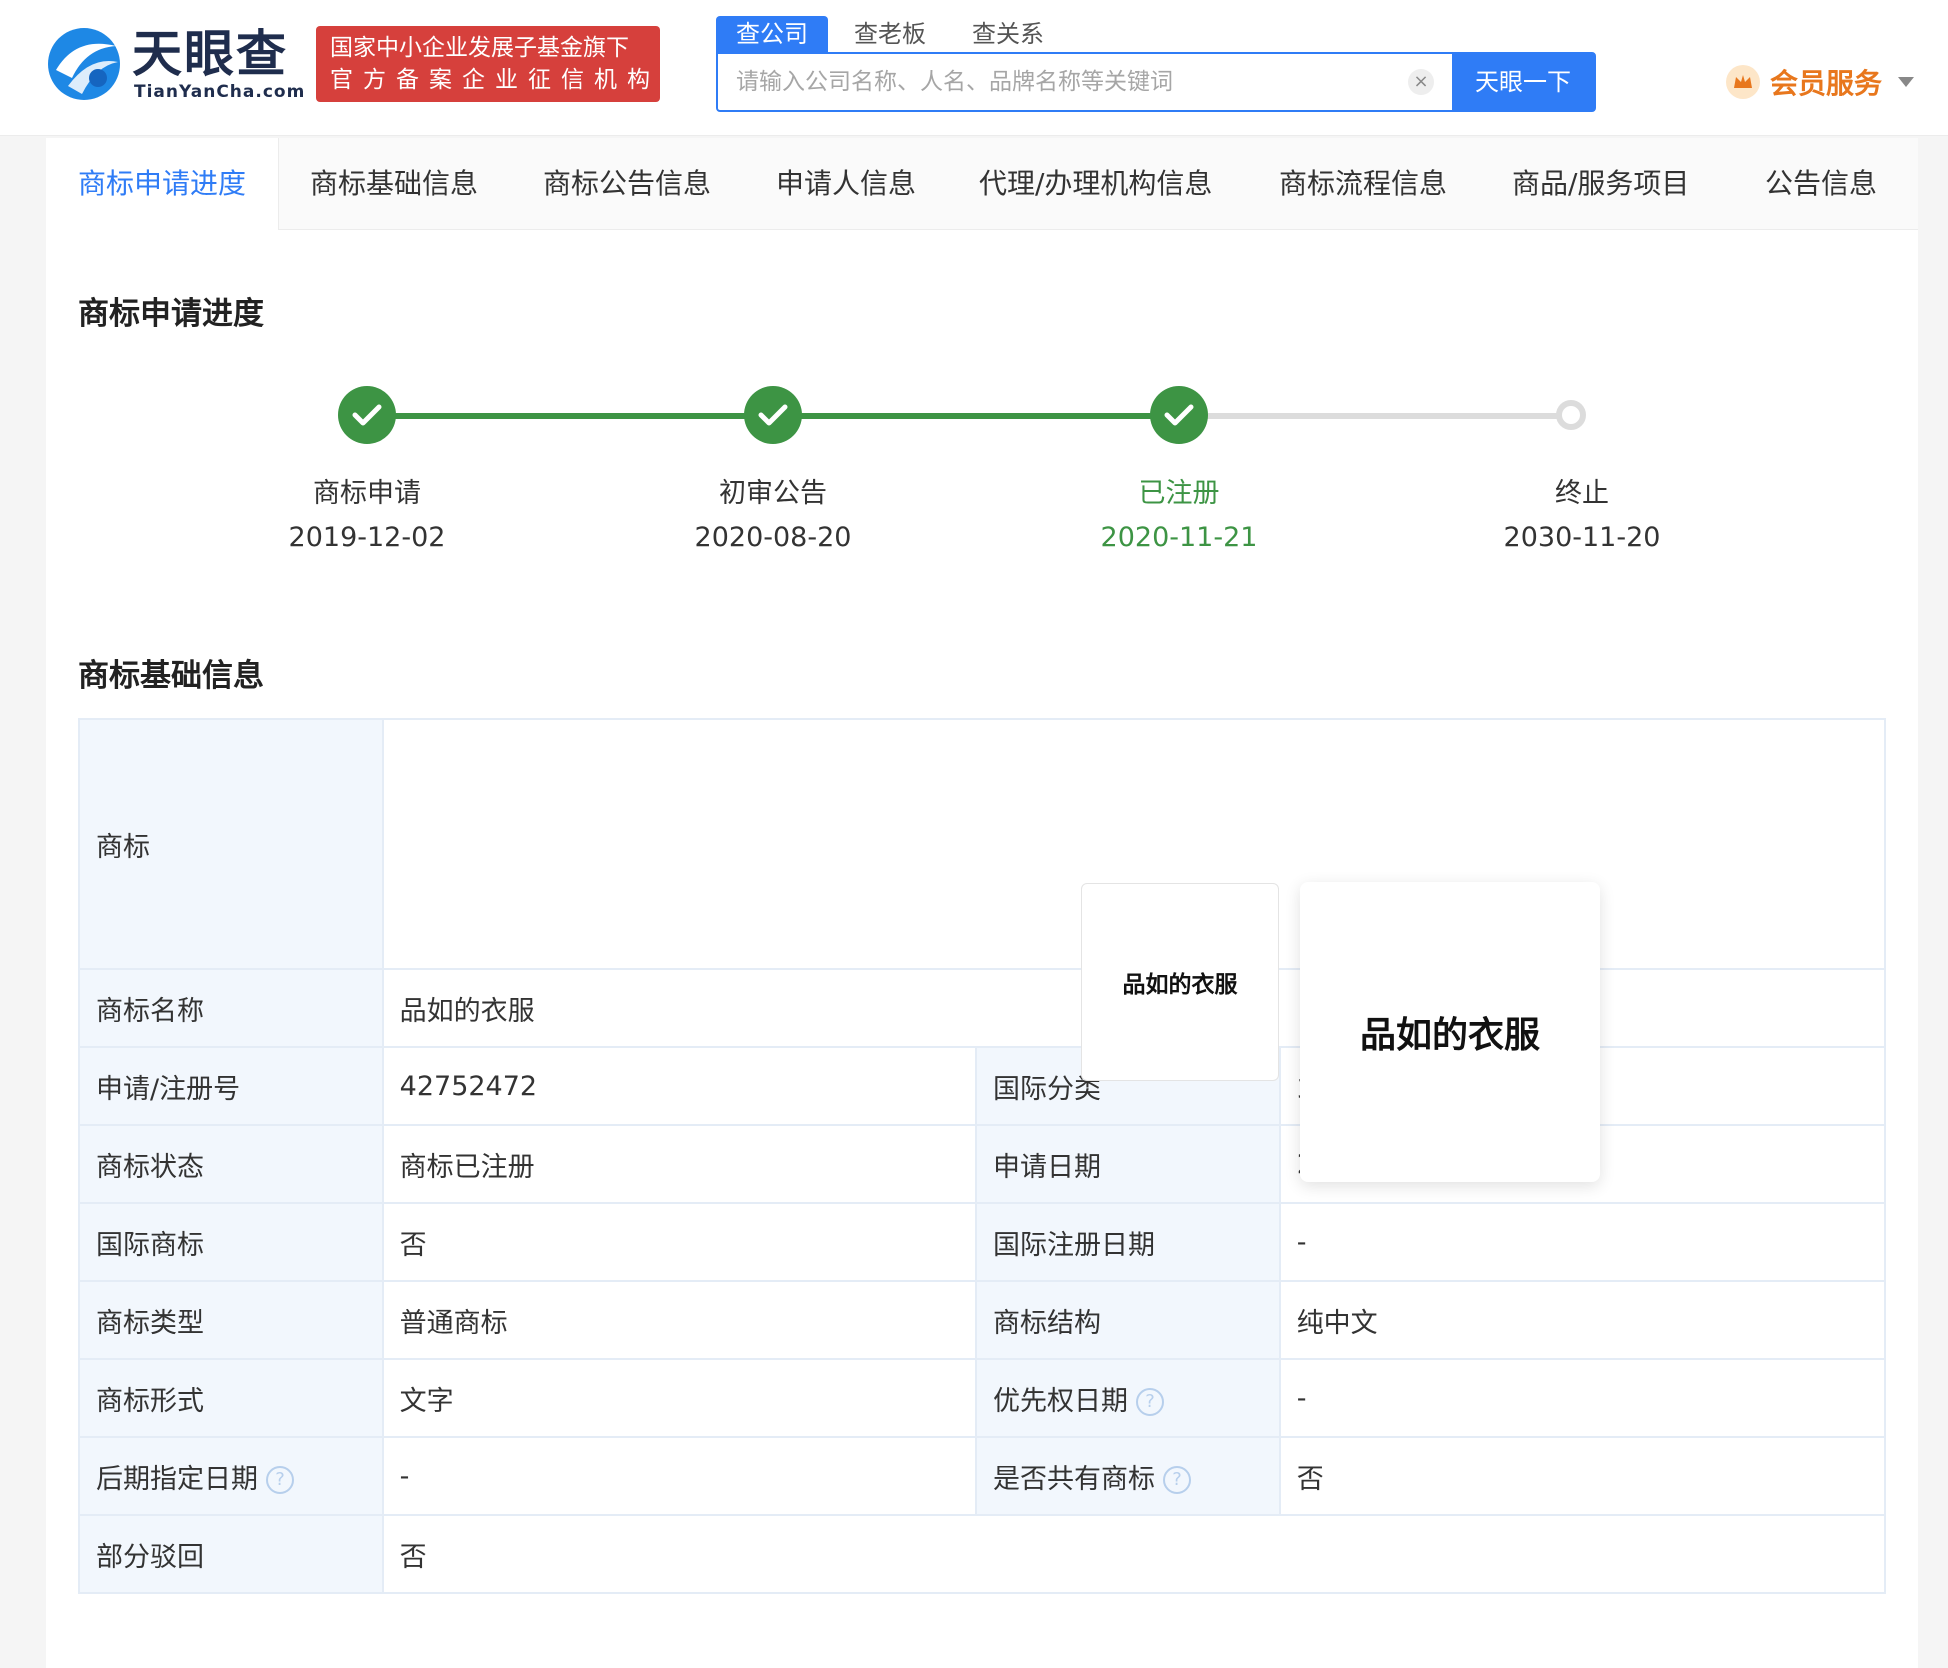  I want to click on field-label: 国际注册日期, so click(1128, 1242).